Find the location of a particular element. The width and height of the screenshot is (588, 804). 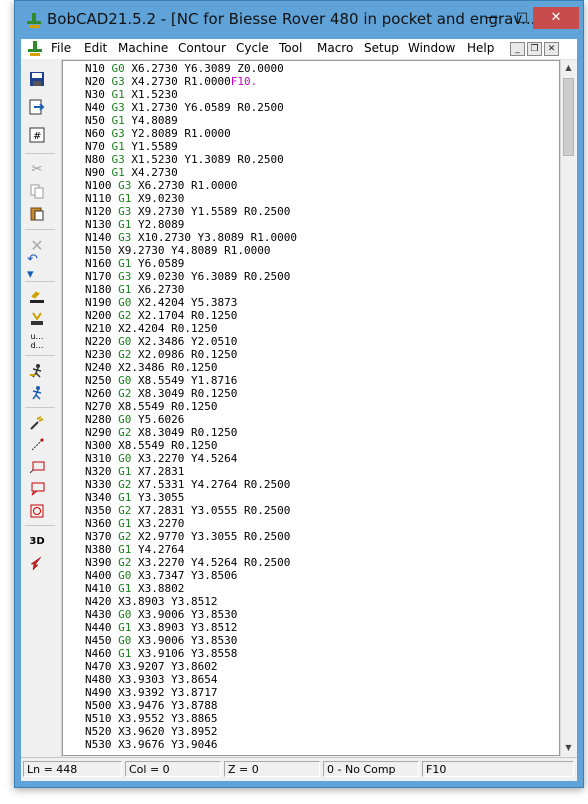

code-line: N270 X8.5549 R0.1250 is located at coordinates (191, 406).